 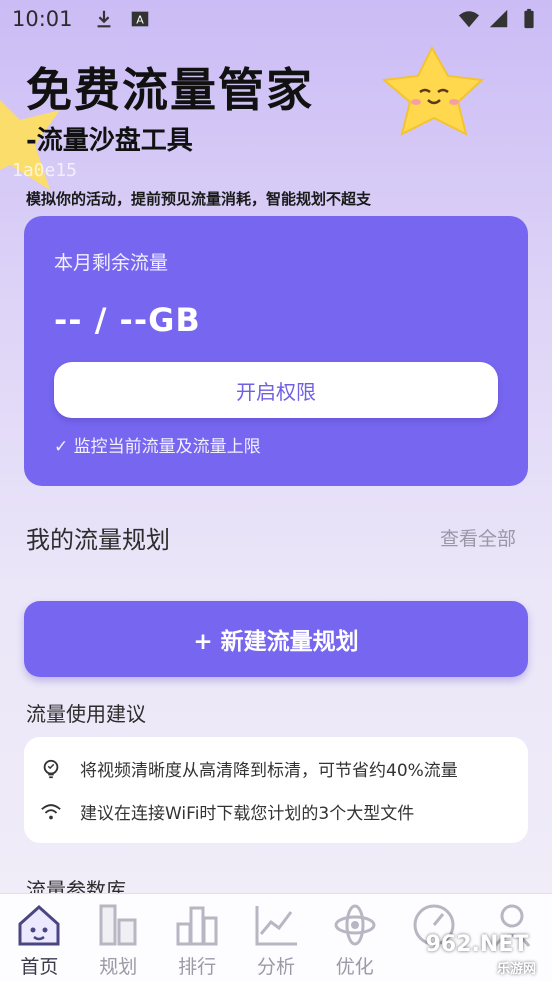 What do you see at coordinates (529, 18) in the screenshot?
I see `battery-icon` at bounding box center [529, 18].